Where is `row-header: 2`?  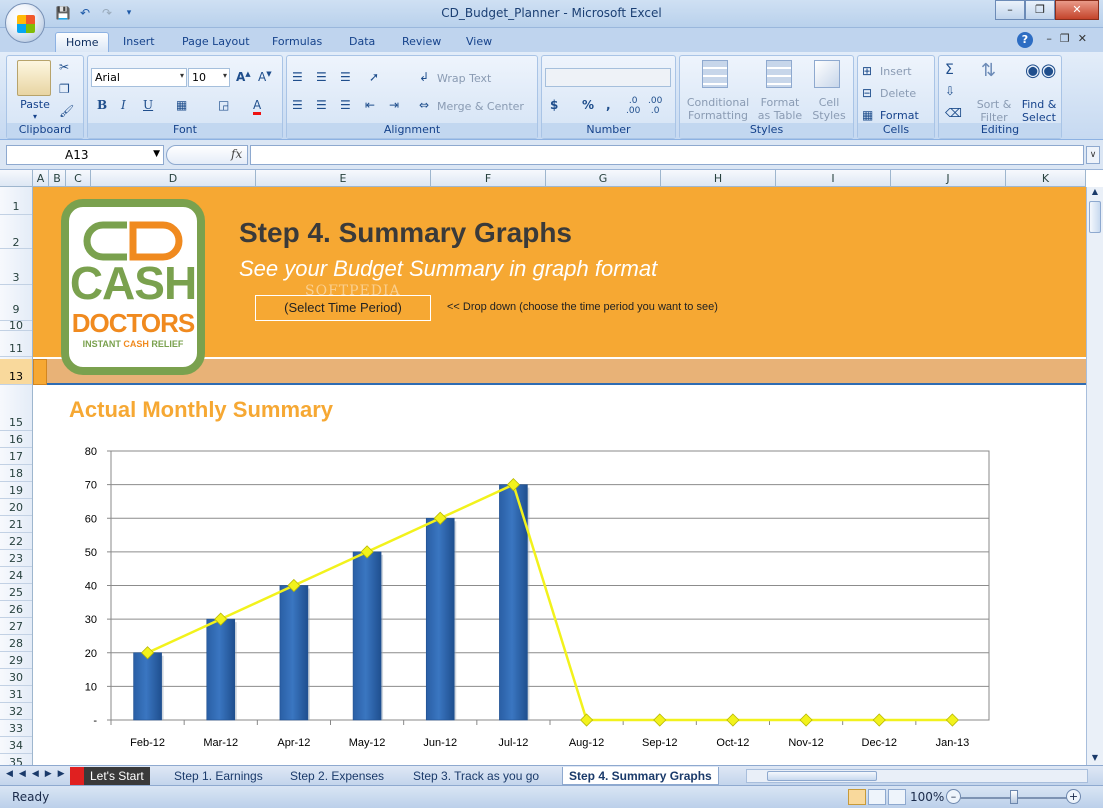
row-header: 2 is located at coordinates (16, 232).